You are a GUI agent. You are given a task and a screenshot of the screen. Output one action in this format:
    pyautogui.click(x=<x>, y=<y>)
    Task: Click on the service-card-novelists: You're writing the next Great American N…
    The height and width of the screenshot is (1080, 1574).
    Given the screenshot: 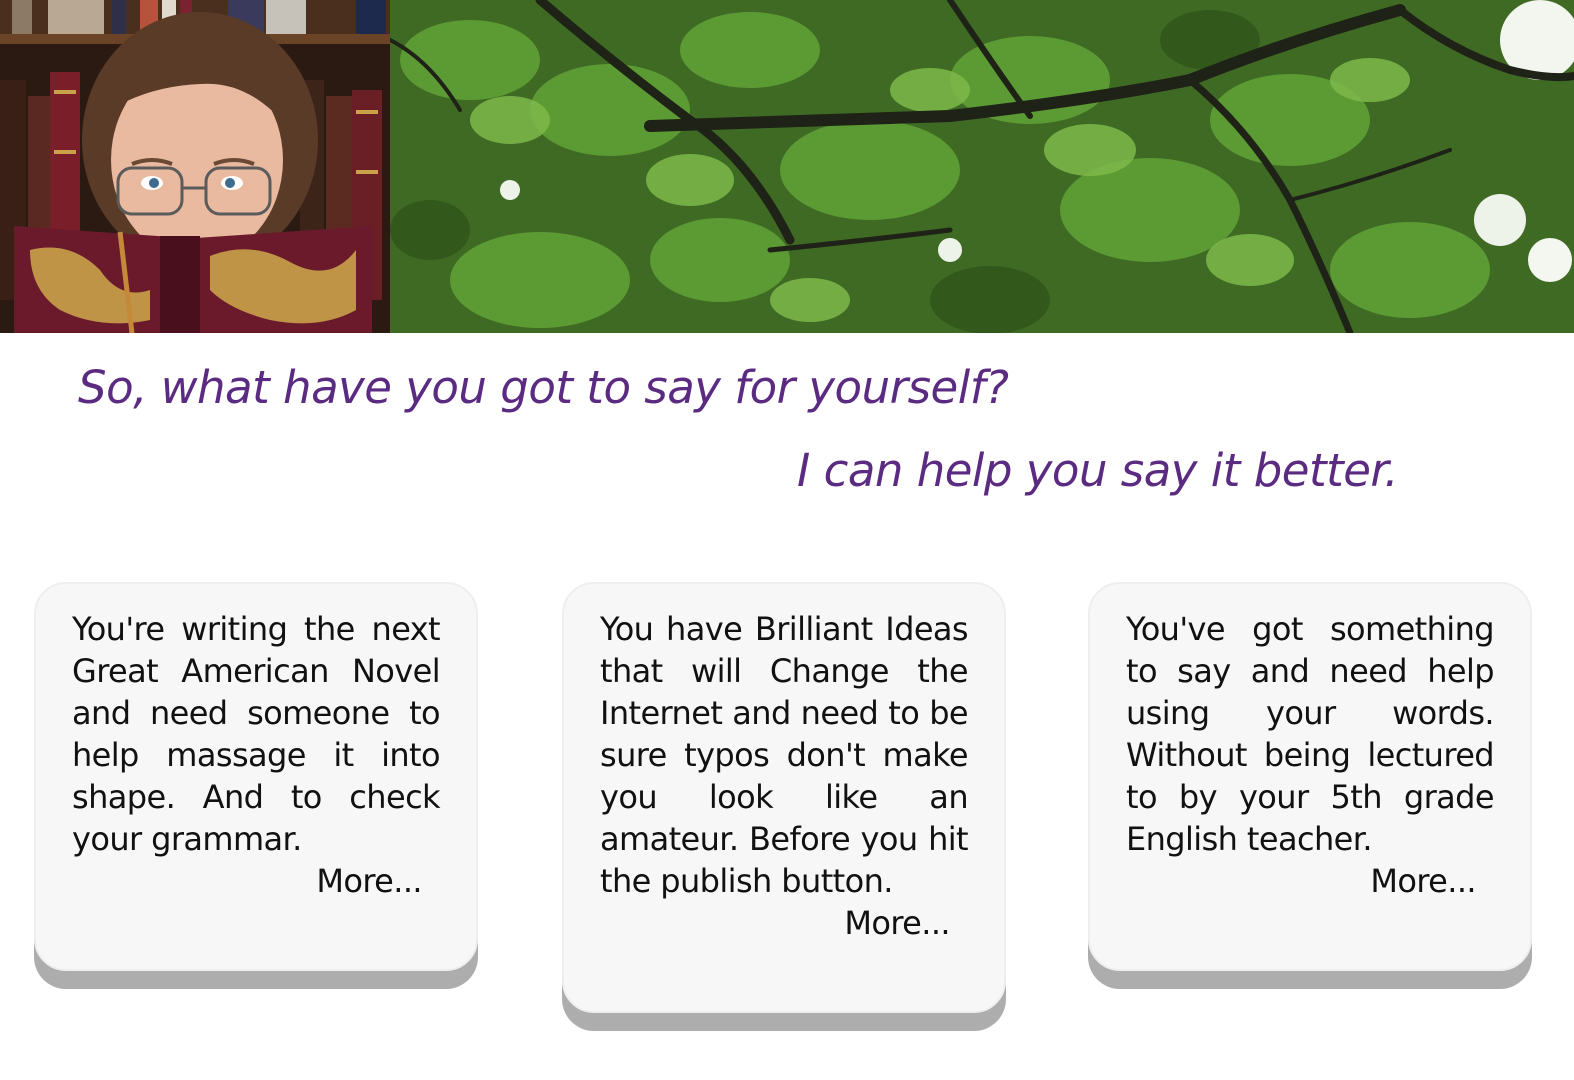 What is the action you would take?
    pyautogui.click(x=256, y=776)
    